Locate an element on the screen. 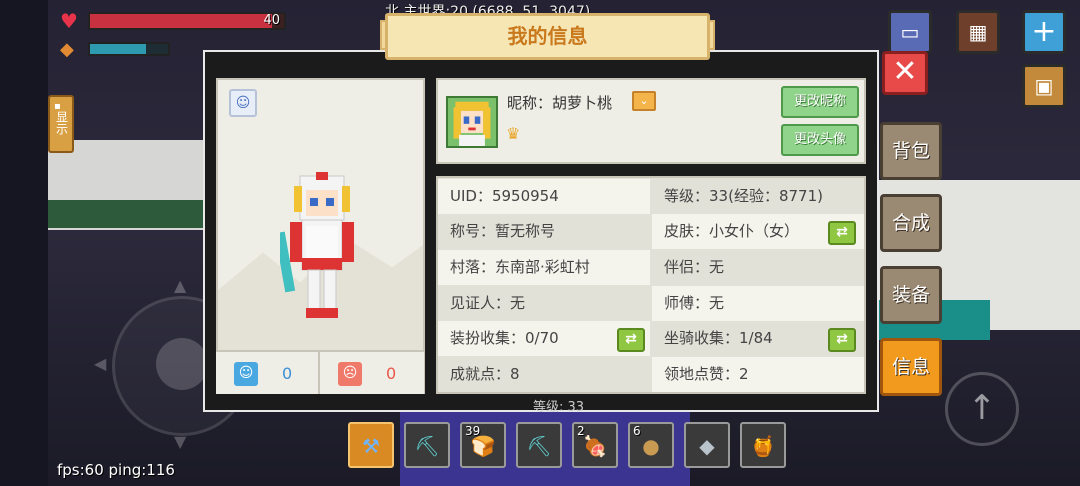  hotbar-slot-pickaxe: ⛏ is located at coordinates (427, 445).